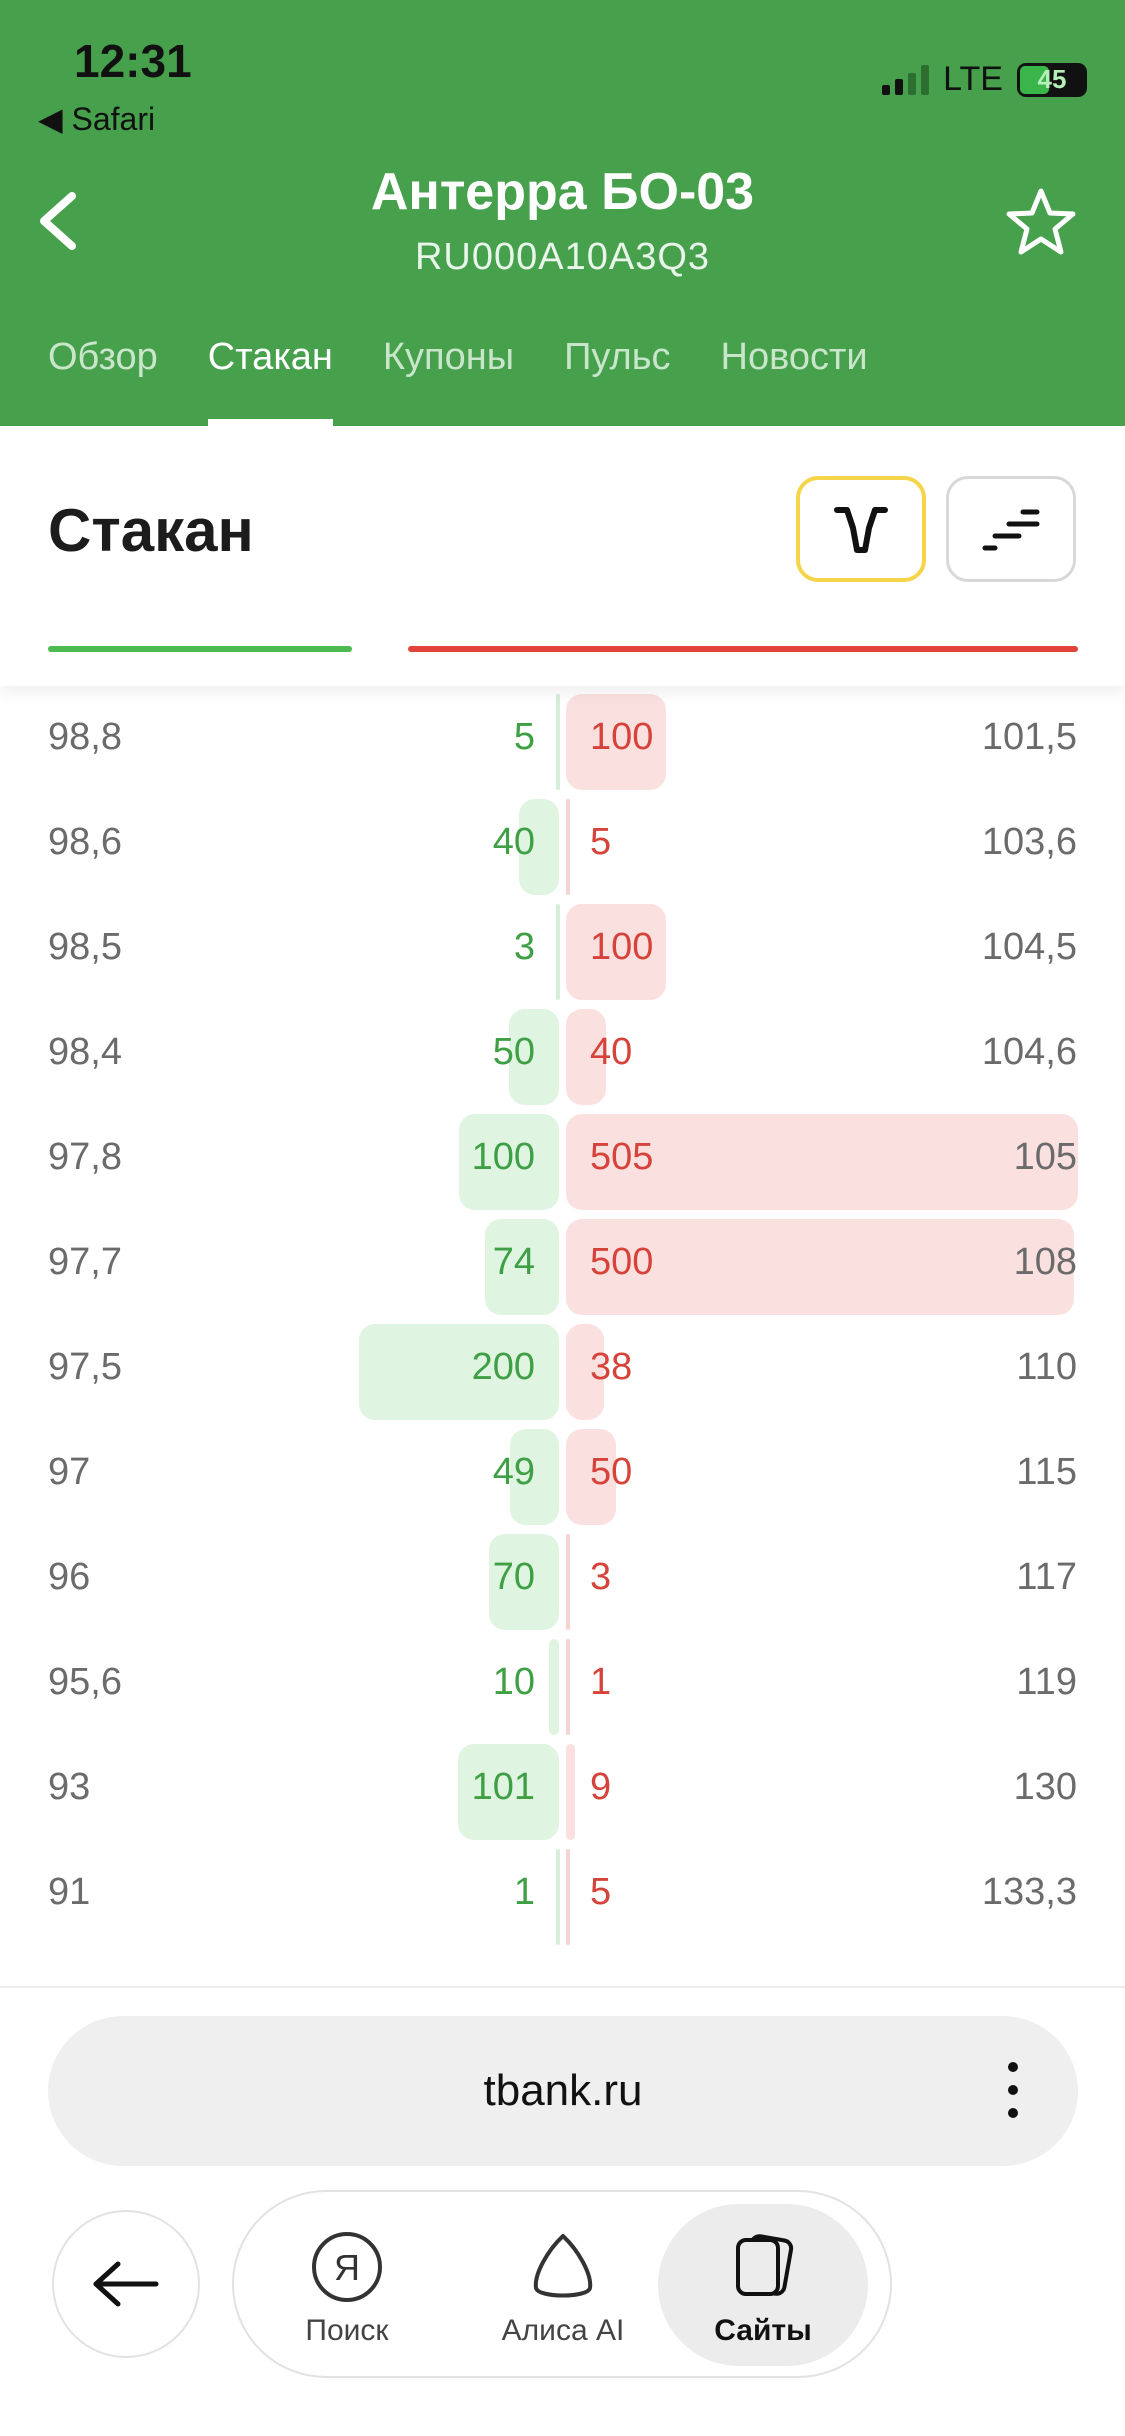  What do you see at coordinates (906, 79) in the screenshot?
I see `signal-icon` at bounding box center [906, 79].